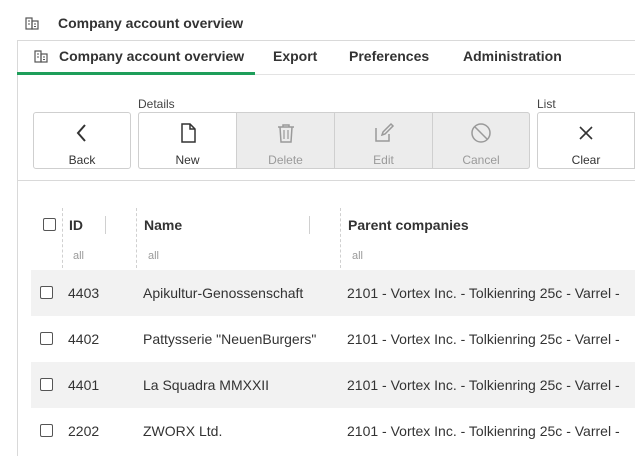  What do you see at coordinates (285, 160) in the screenshot?
I see `delete-label: Delete` at bounding box center [285, 160].